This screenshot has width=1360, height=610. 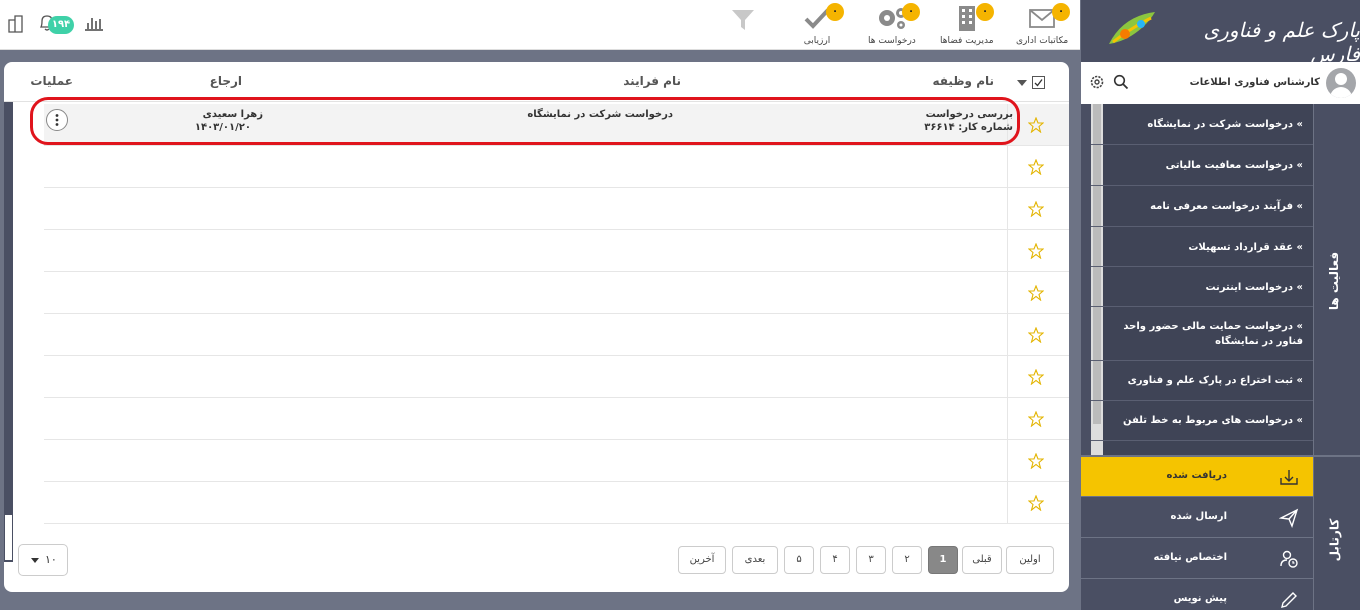 I want to click on pagination-first: اولین, so click(x=1030, y=560).